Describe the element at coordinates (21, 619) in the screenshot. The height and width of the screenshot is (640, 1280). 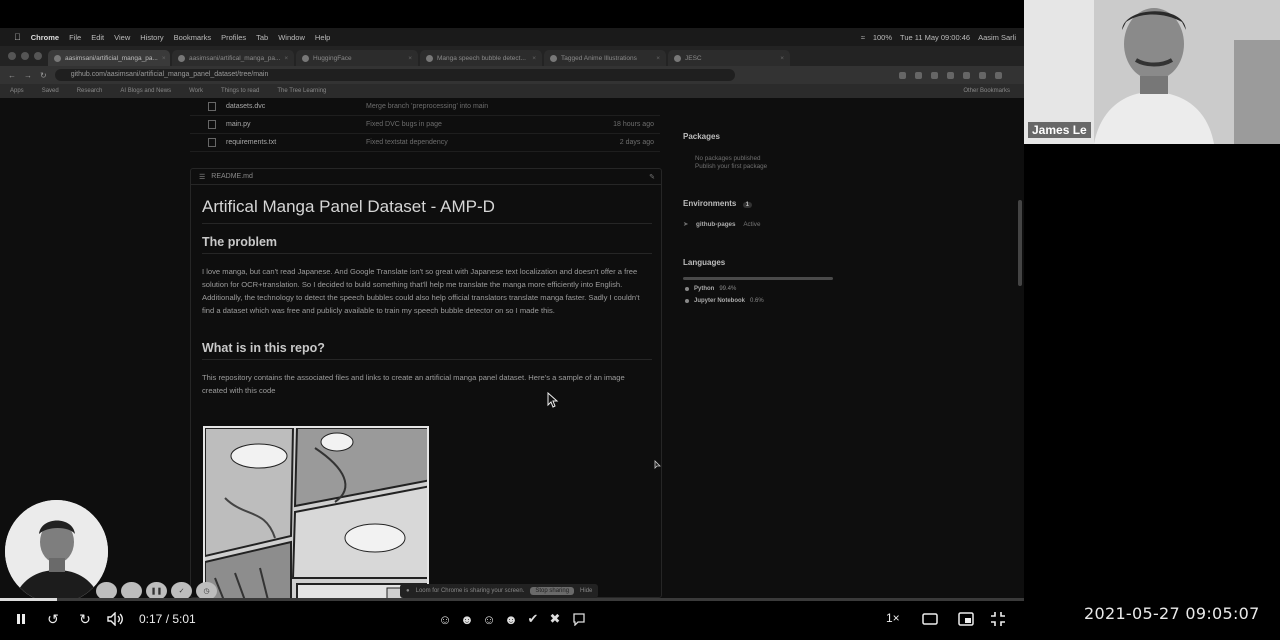
I see `pause-button` at that location.